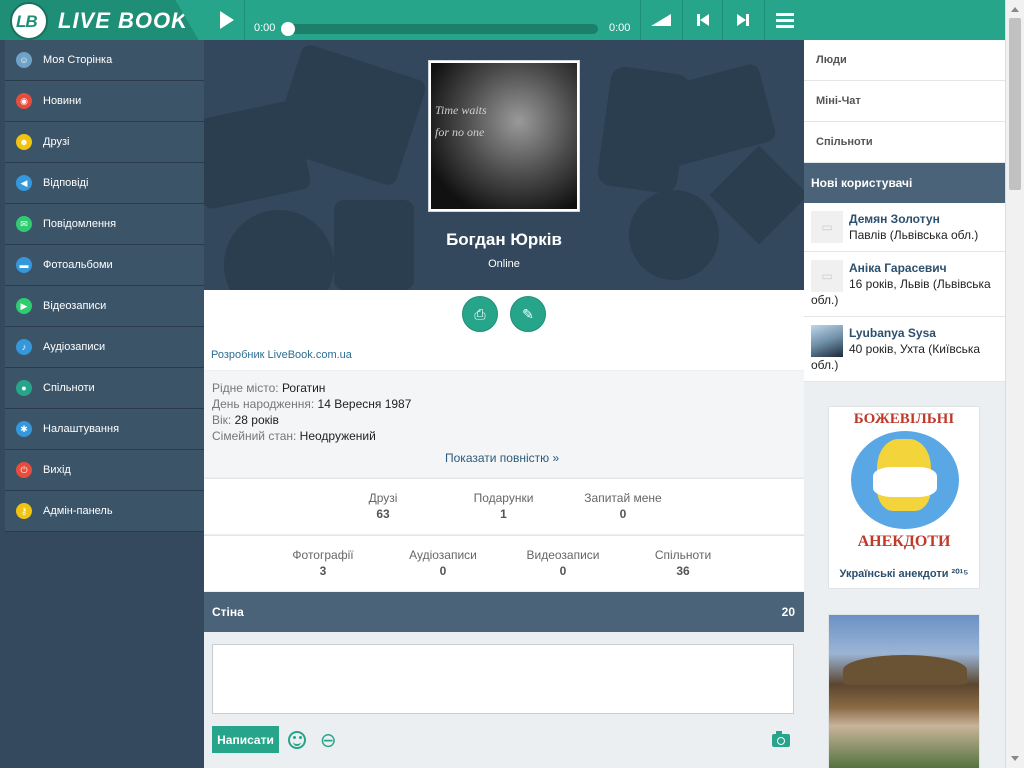 Image resolution: width=1024 pixels, height=768 pixels. What do you see at coordinates (104, 388) in the screenshot?
I see `sidebar-item-8: ● Спільноти` at bounding box center [104, 388].